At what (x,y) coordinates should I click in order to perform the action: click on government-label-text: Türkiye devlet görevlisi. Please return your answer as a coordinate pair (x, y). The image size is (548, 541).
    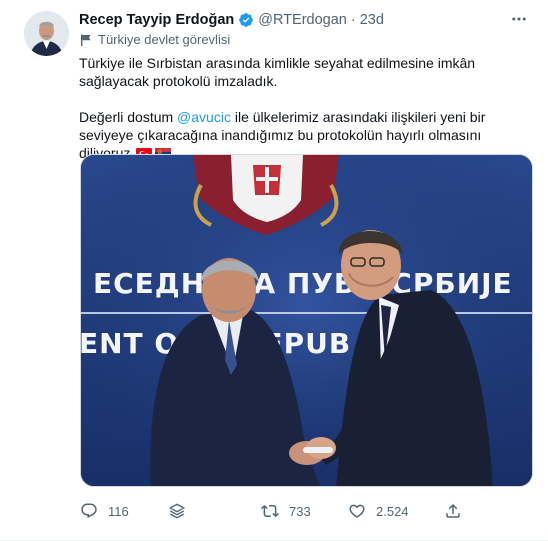
    Looking at the image, I should click on (164, 39).